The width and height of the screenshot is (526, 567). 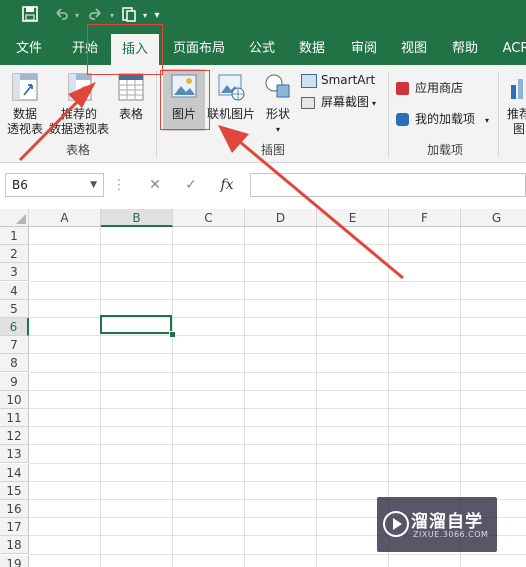 I want to click on name-box-dropdown-icon: ▼, so click(x=93, y=185).